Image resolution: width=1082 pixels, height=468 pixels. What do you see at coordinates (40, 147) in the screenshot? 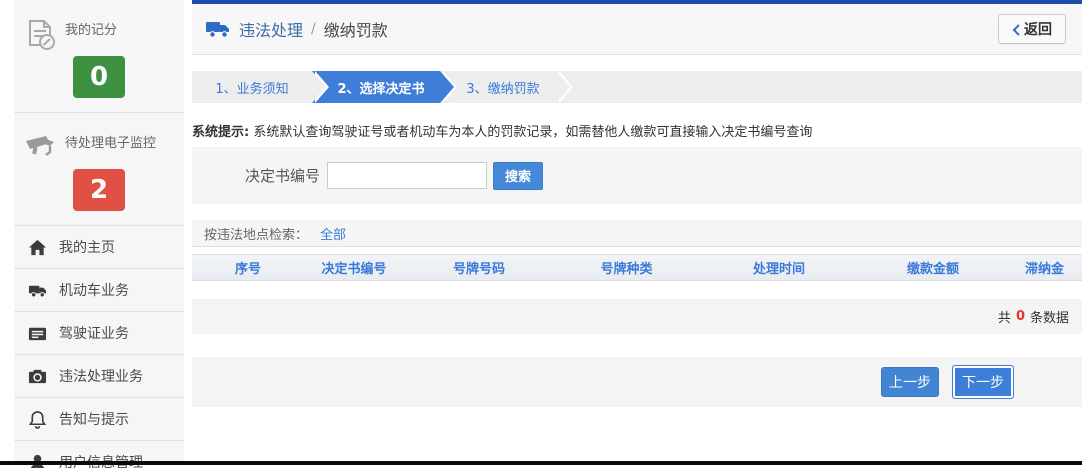
I see `cctv-camera-icon` at bounding box center [40, 147].